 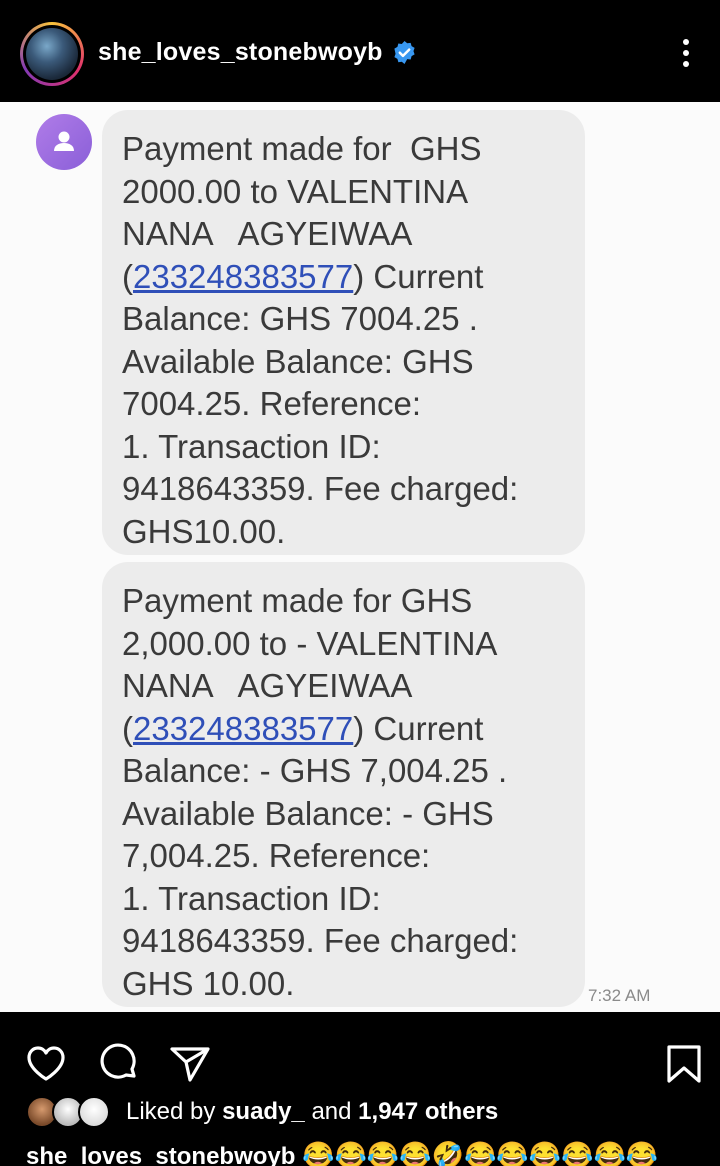 I want to click on post-caption: she_loves_stonebwoyb 😂😂😂😂🤣😂😂😂😂😂😂, so click(x=342, y=1153).